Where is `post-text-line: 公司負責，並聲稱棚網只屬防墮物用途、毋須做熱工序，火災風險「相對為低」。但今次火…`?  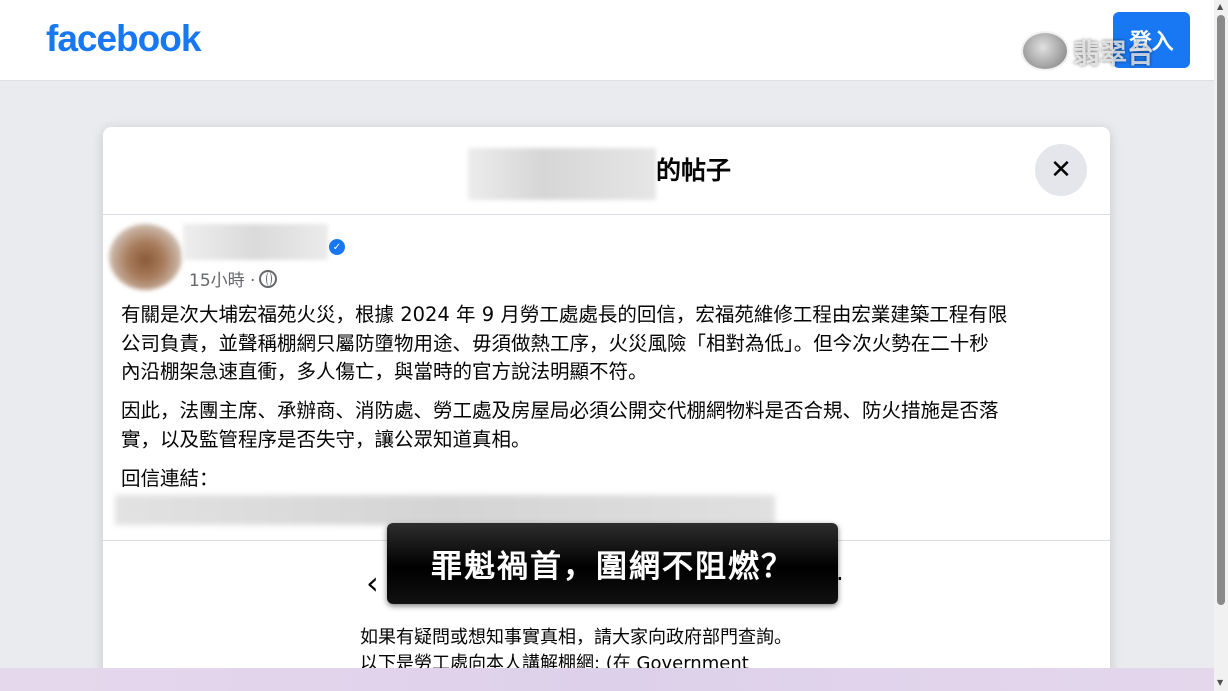
post-text-line: 公司負責，並聲稱棚網只屬防墮物用途、毋須做熱工序，火災風險「相對為低」。但今次火… is located at coordinates (555, 343).